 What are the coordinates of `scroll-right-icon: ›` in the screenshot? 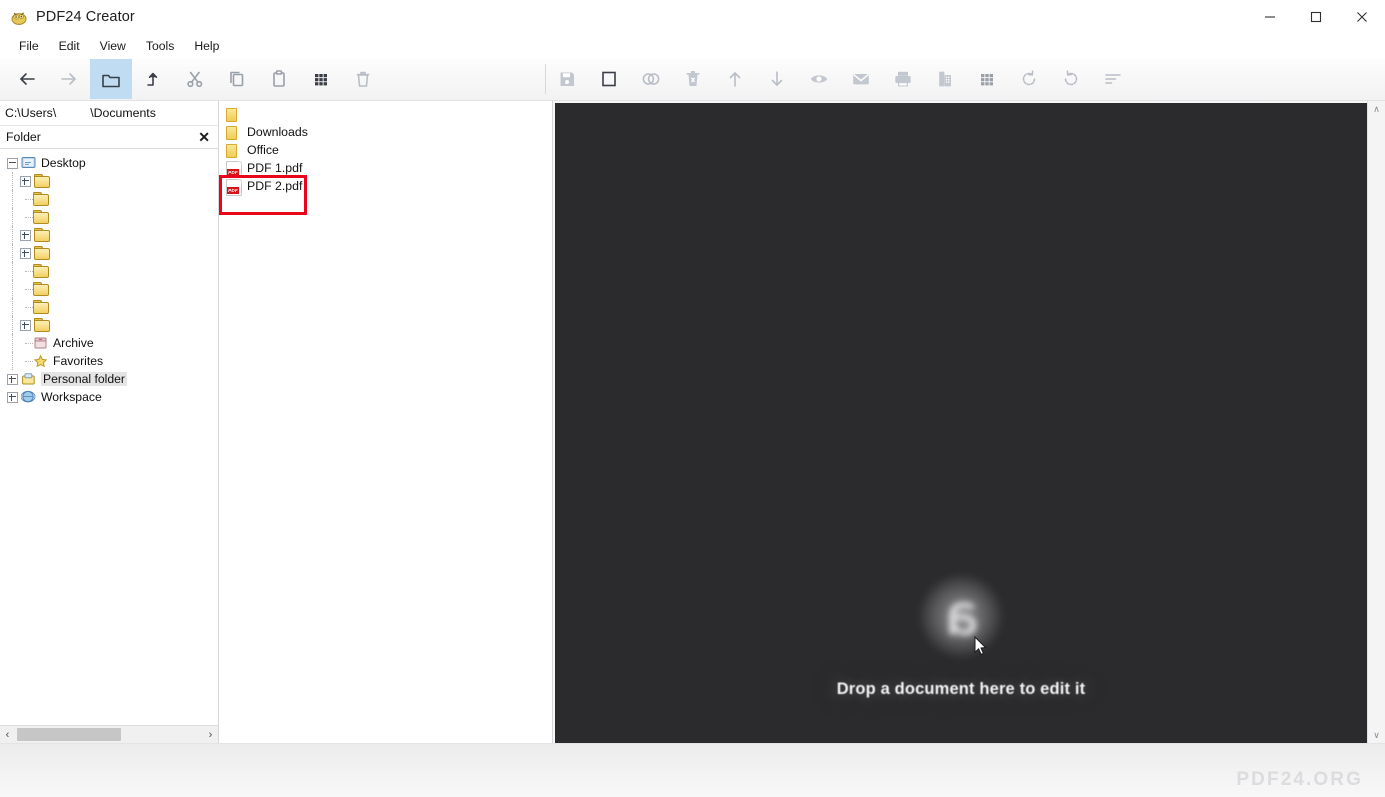 It's located at (210, 735).